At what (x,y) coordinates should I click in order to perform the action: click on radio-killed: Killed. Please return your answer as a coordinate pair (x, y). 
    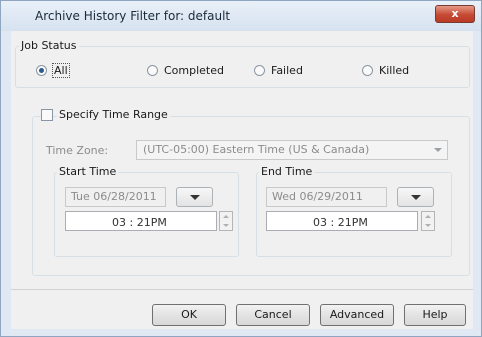
    Looking at the image, I should click on (385, 70).